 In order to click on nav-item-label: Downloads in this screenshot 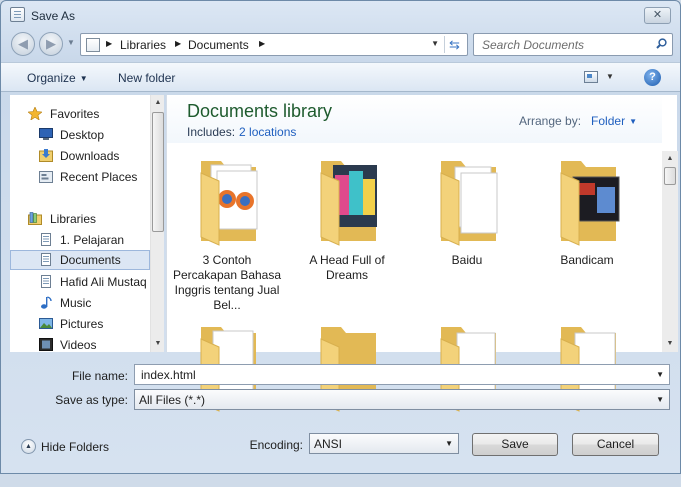, I will do `click(90, 156)`.